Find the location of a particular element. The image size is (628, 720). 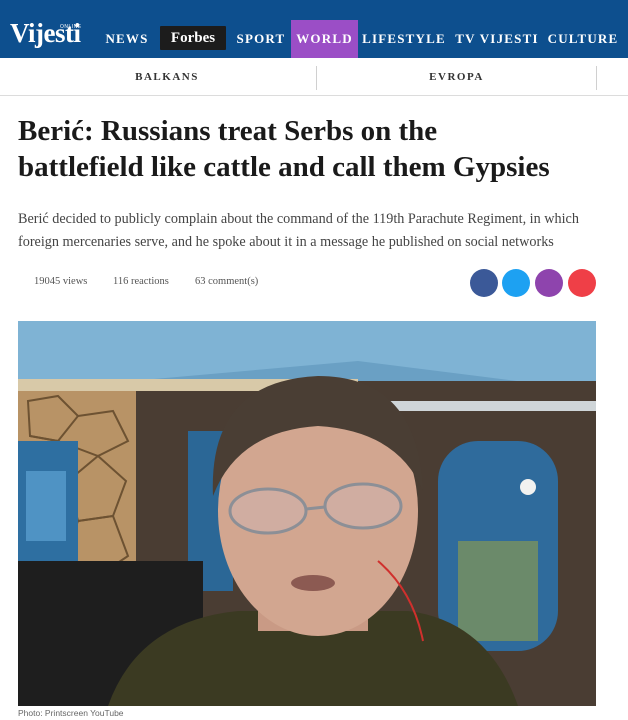

email-share-icon is located at coordinates (582, 283).